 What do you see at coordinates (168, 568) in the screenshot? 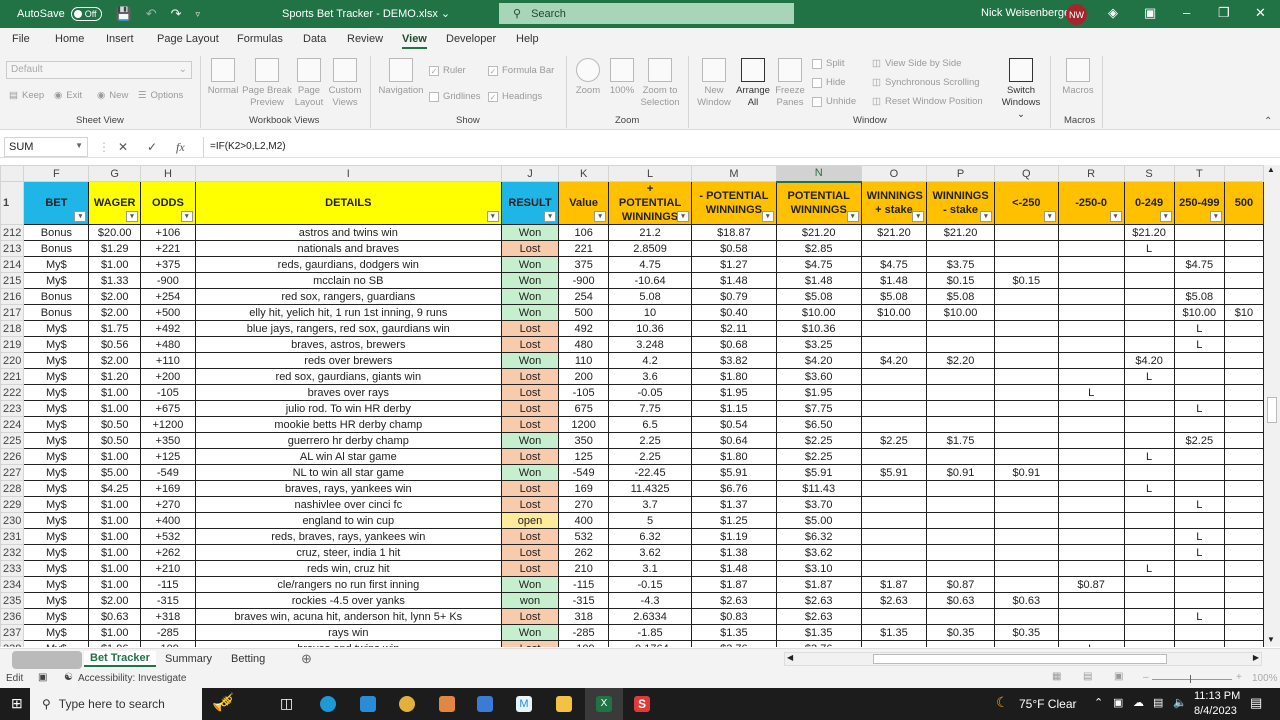
I see `cell: +210` at bounding box center [168, 568].